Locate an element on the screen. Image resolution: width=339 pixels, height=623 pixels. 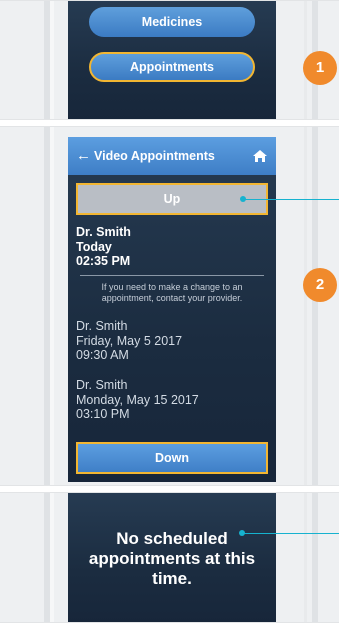
appointment-date: Friday, May 5 2017 is located at coordinates (129, 341).